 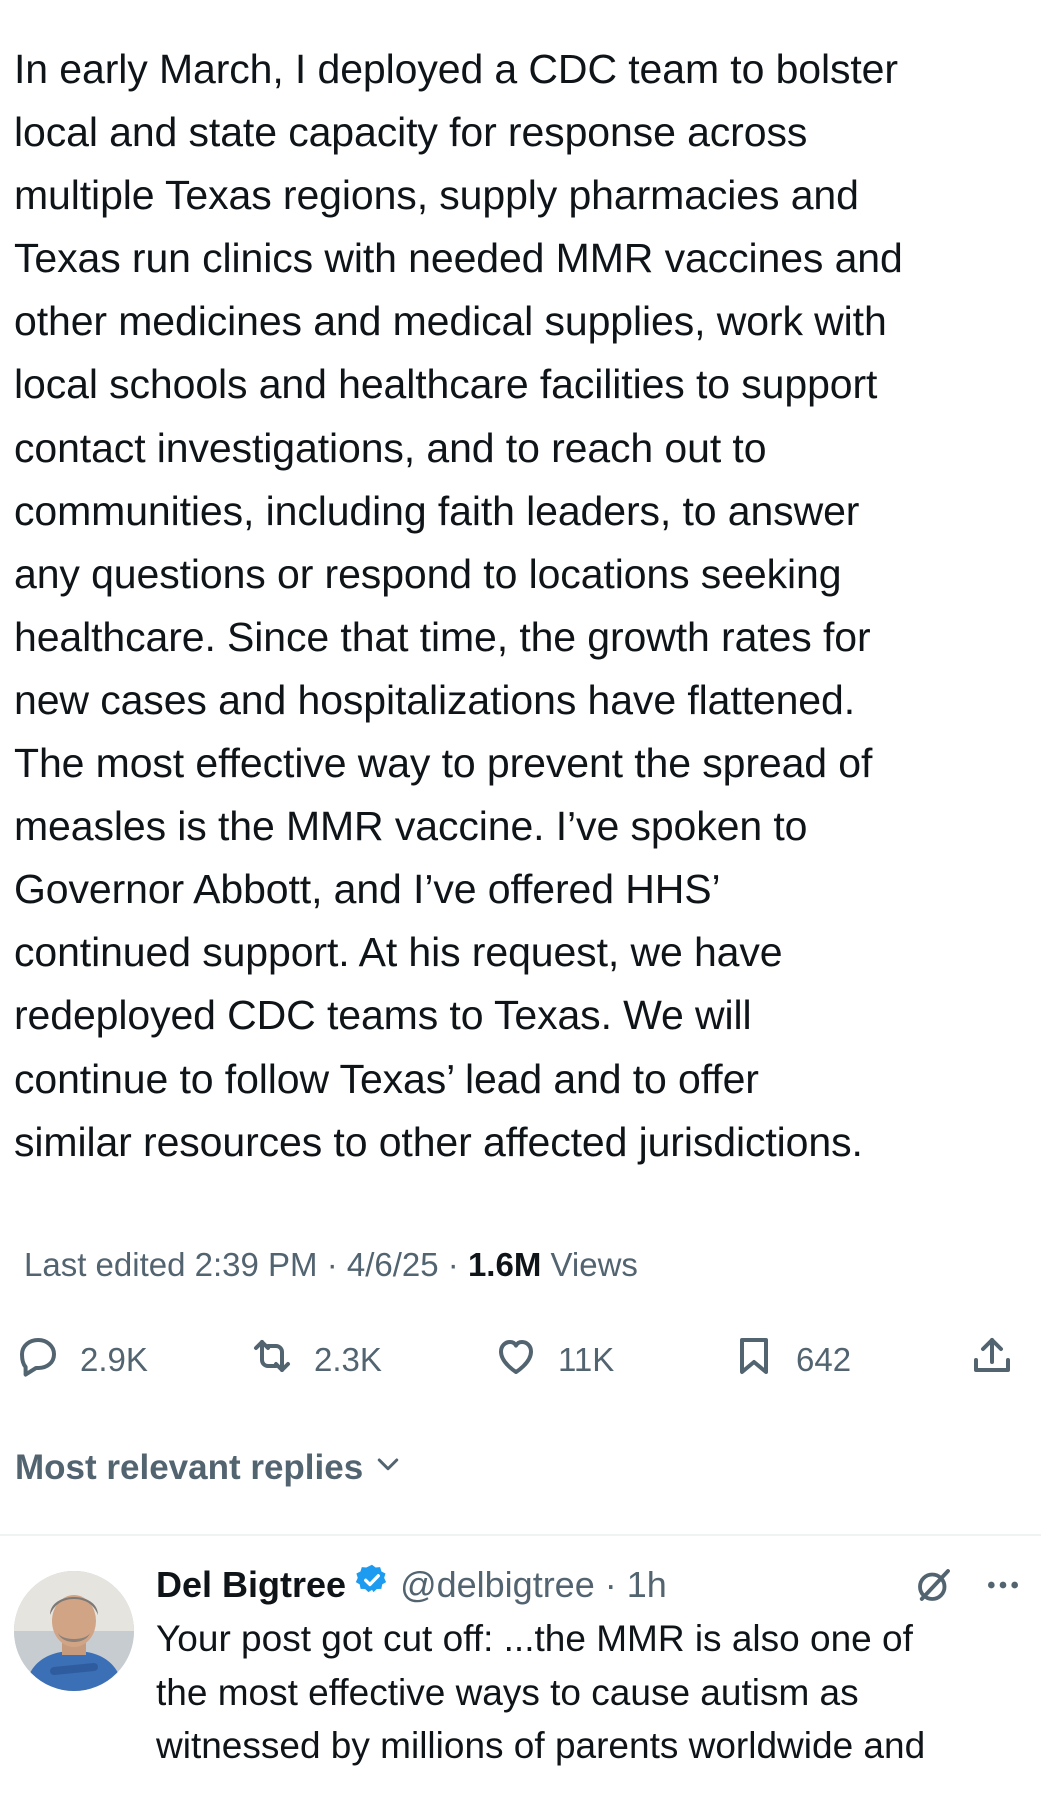 I want to click on bookmark-button: 642, so click(x=790, y=1360).